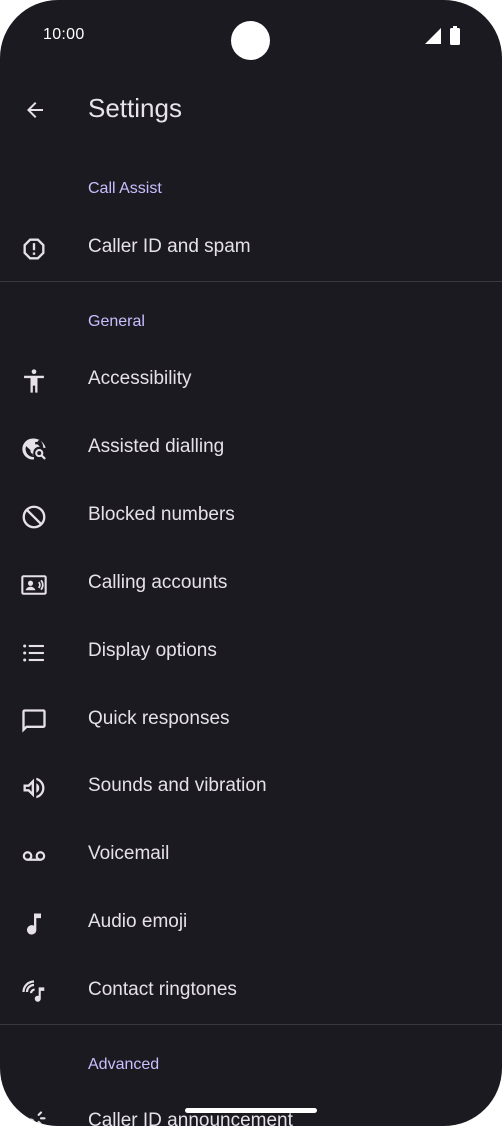  I want to click on settings-row-display-options: Display options, so click(251, 651).